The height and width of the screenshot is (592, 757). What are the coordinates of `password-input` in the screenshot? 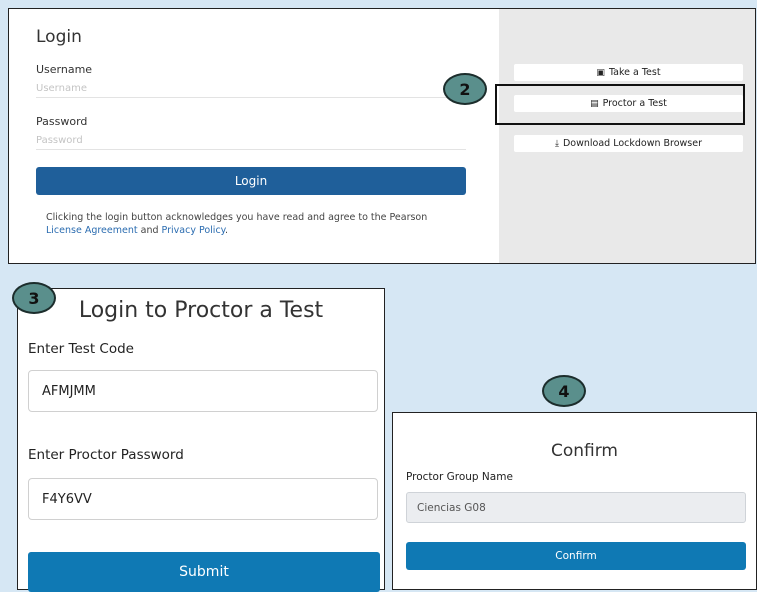 It's located at (251, 140).